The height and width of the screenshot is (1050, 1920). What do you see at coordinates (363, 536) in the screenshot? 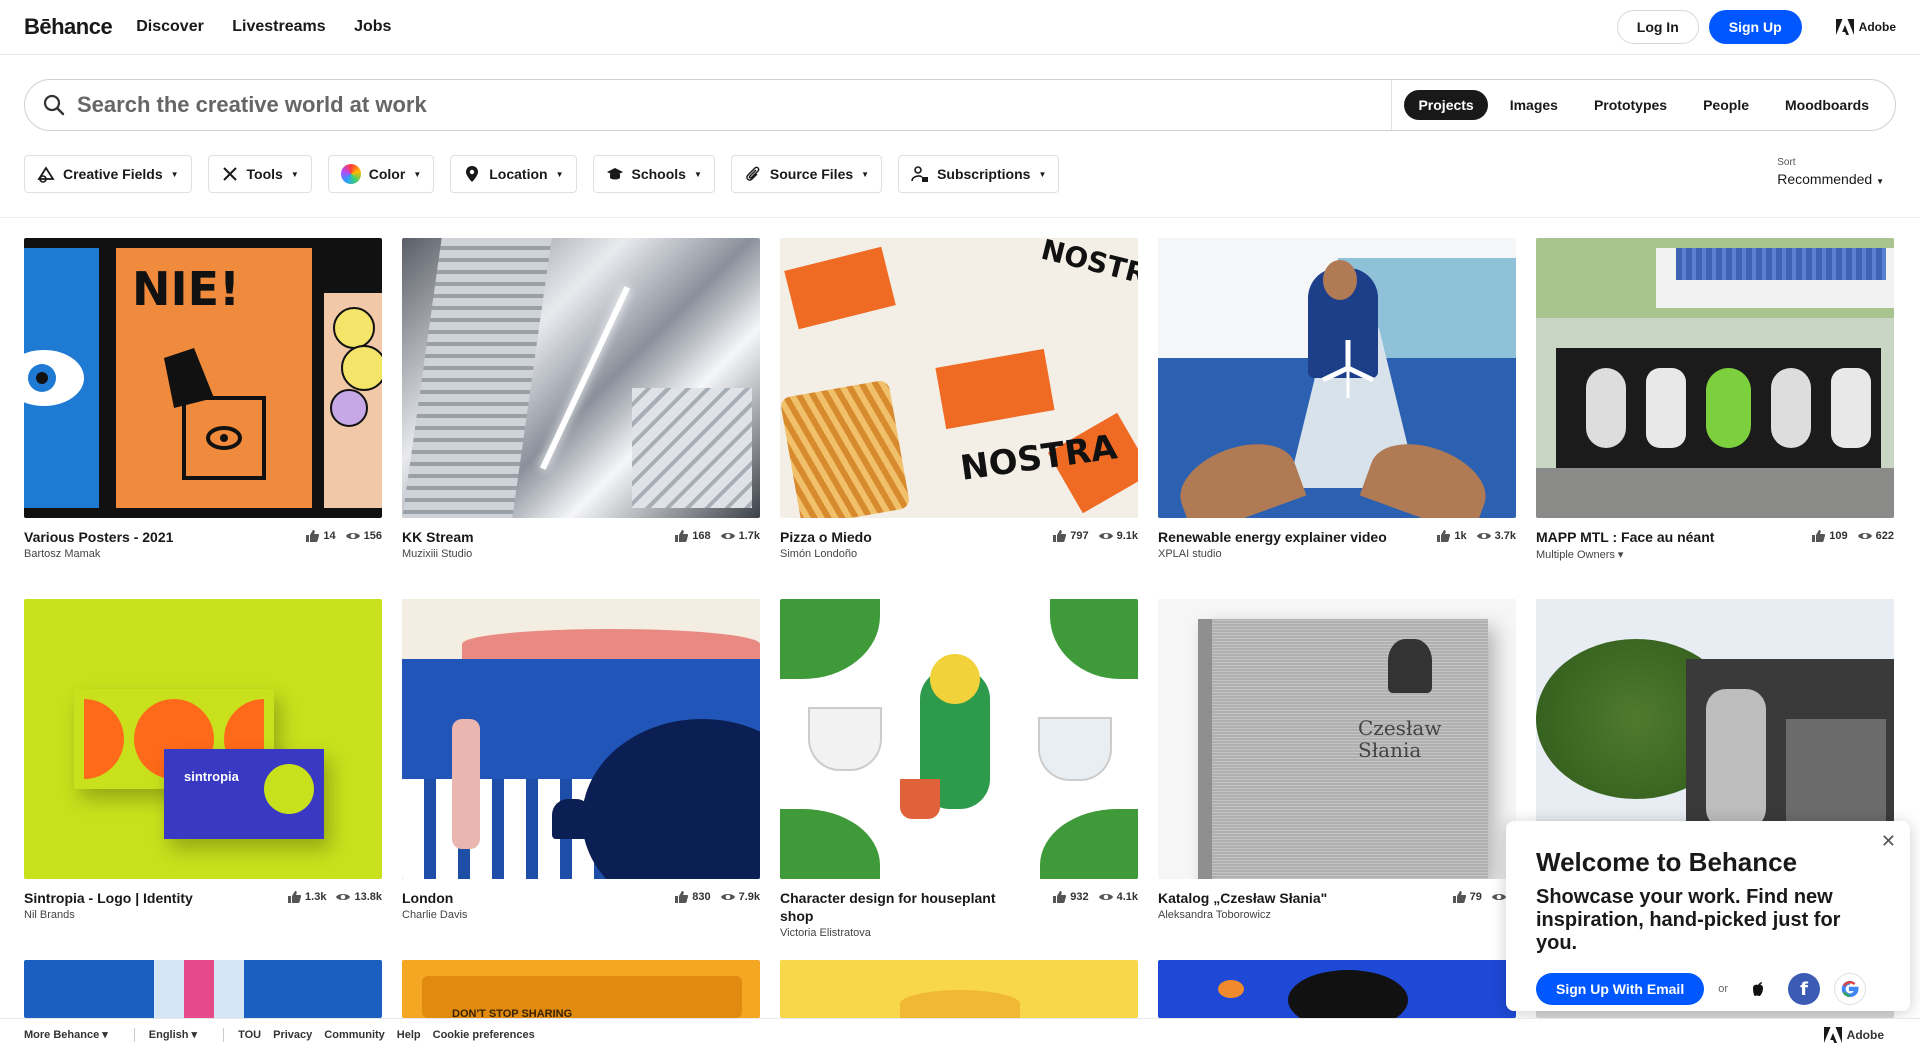
I see `views-stat: 156` at bounding box center [363, 536].